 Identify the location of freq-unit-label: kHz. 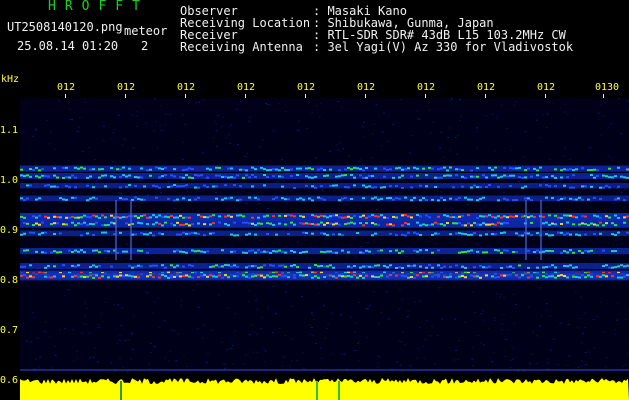
(10, 79).